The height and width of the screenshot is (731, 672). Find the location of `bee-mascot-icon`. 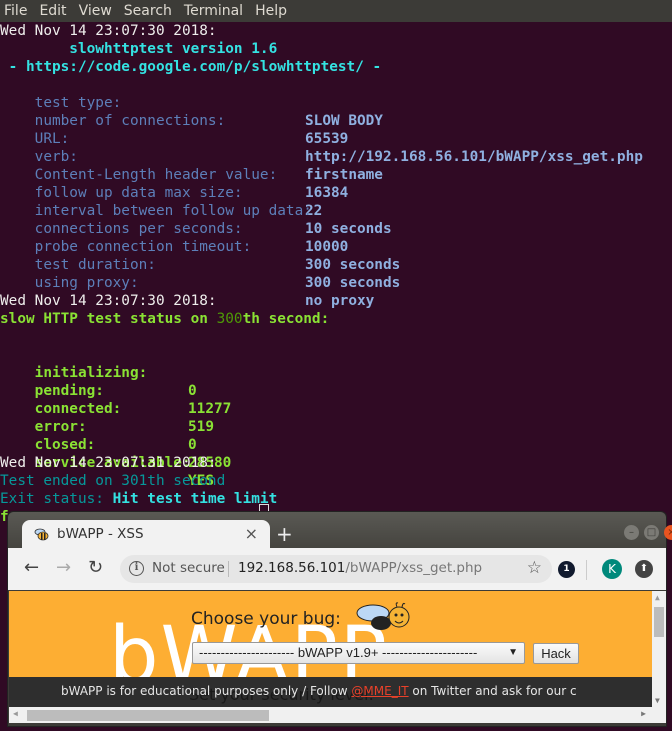

bee-mascot-icon is located at coordinates (383, 616).